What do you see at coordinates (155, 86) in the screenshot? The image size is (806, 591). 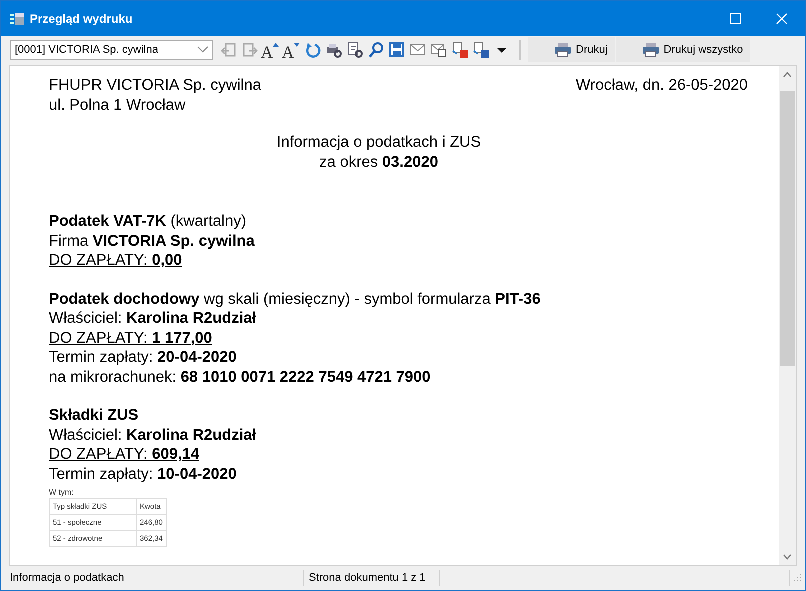 I see `company-address-line: FHUPR VICTORIA Sp. cywilna` at bounding box center [155, 86].